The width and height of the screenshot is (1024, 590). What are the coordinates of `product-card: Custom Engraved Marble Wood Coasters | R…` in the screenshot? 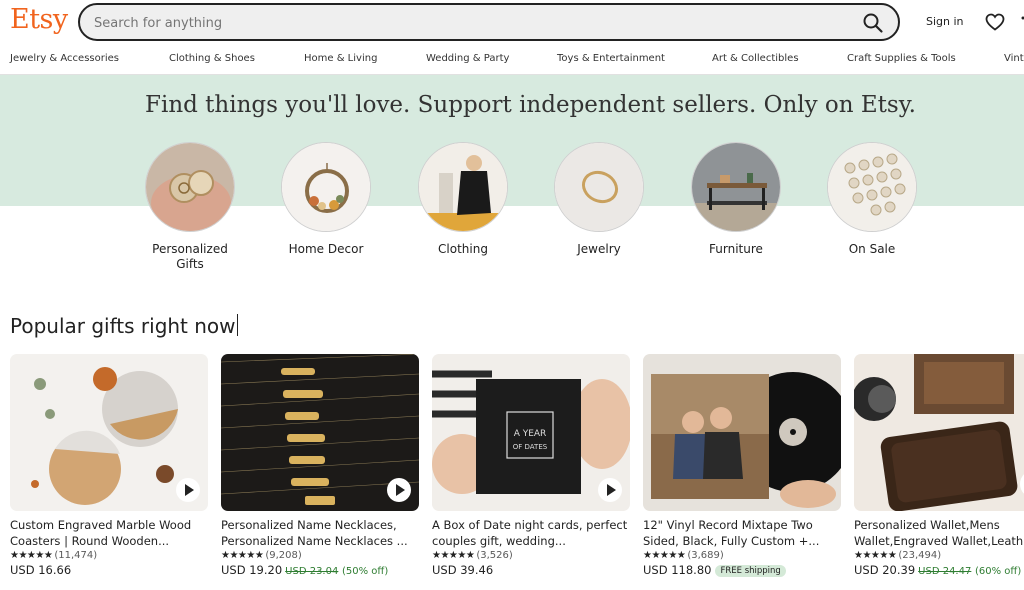 It's located at (109, 465).